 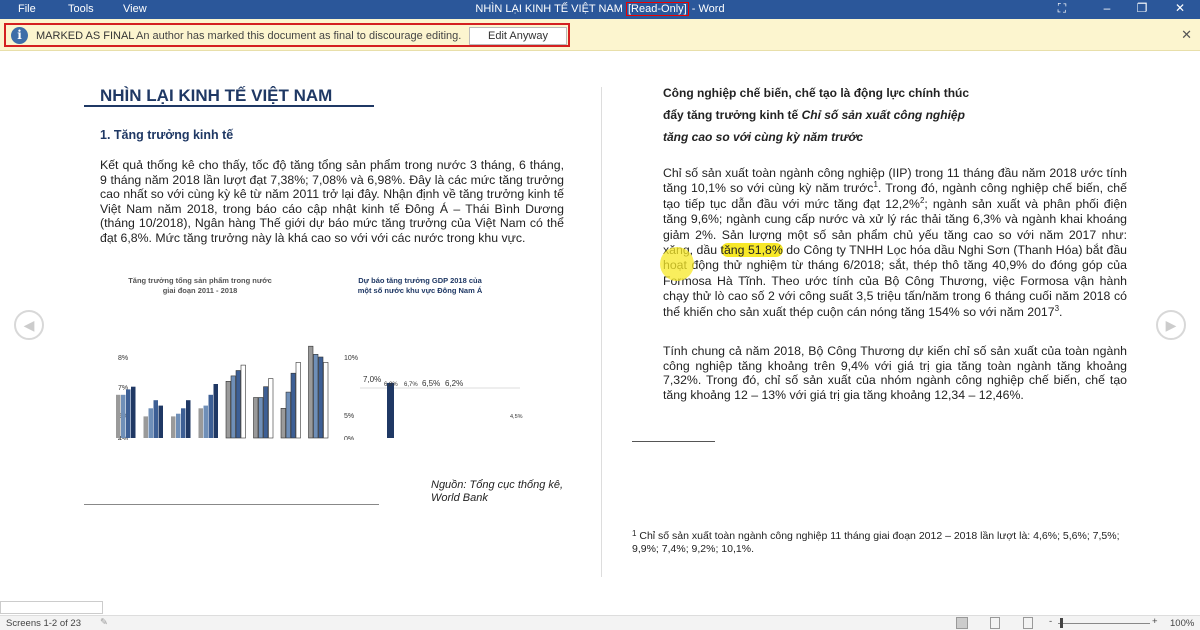 What do you see at coordinates (677, 264) in the screenshot?
I see `cursor-highlight` at bounding box center [677, 264].